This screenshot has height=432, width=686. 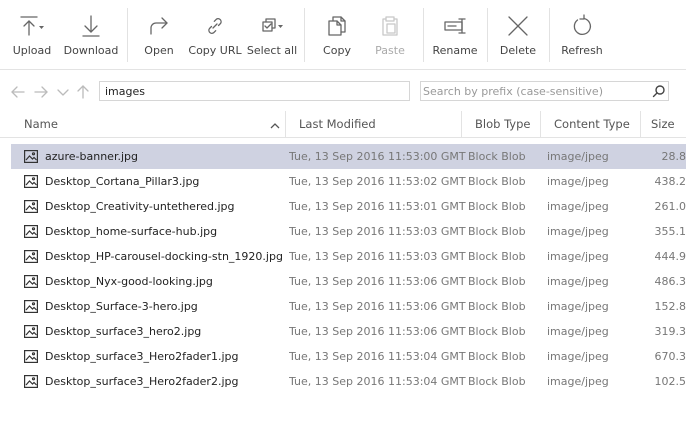 I want to click on copy-icon, so click(x=337, y=26).